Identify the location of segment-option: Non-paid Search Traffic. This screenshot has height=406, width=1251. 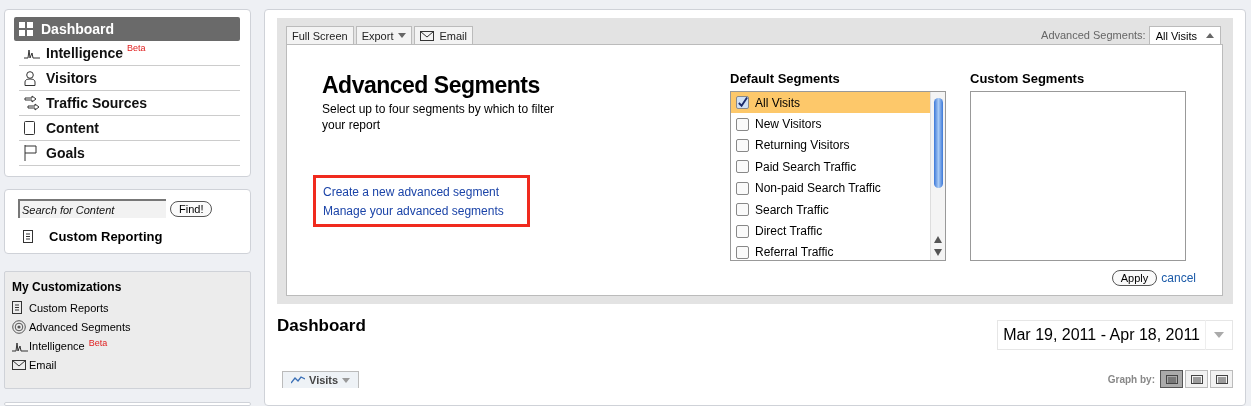
(830, 188).